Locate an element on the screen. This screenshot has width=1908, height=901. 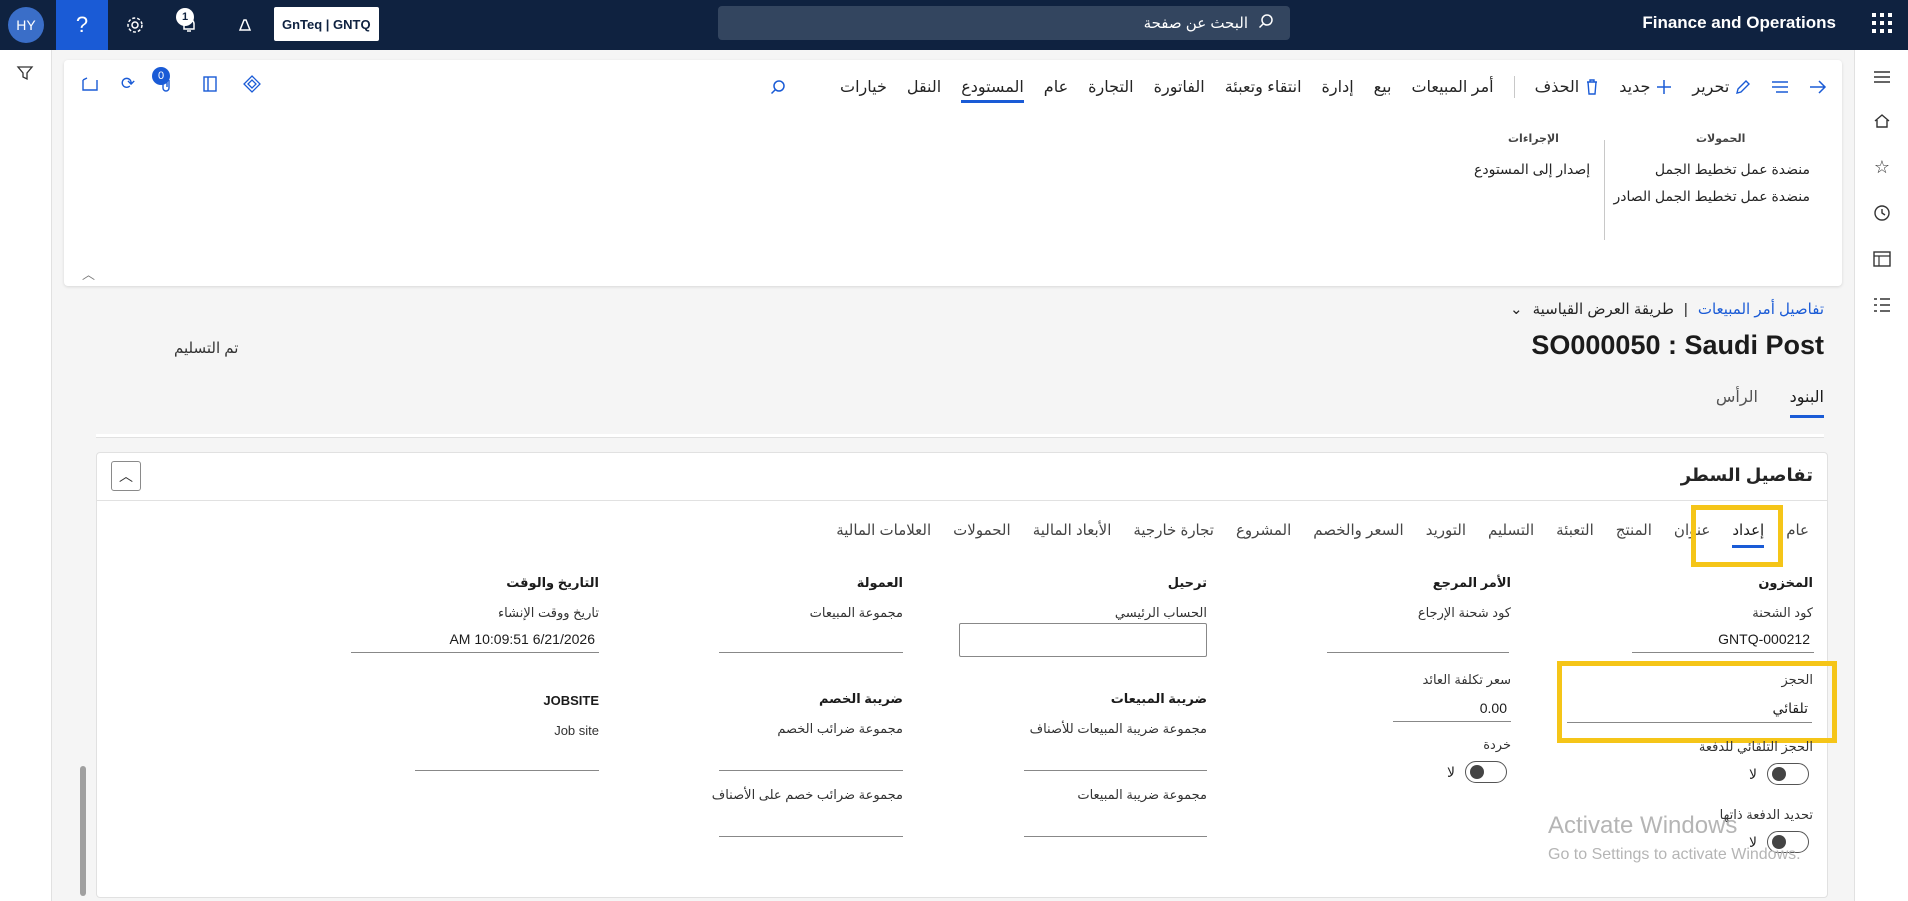
detail-tab-price-discount: السعر والخصم is located at coordinates (1358, 534).